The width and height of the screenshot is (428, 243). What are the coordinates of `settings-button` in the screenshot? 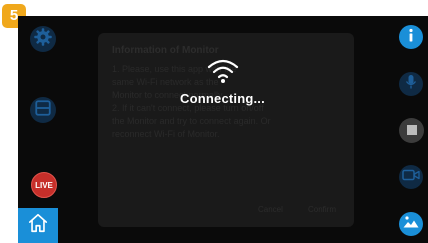 It's located at (43, 39).